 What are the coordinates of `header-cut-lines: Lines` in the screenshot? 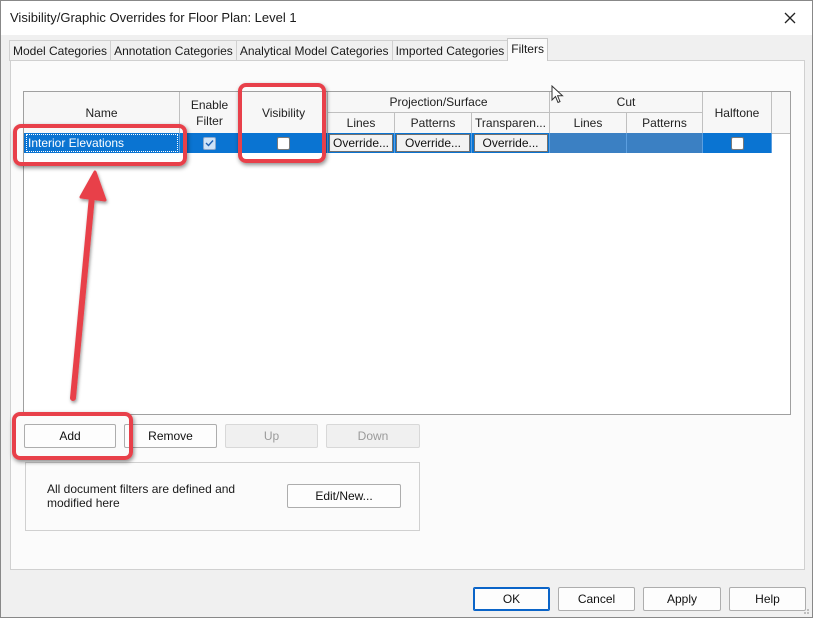 It's located at (588, 123).